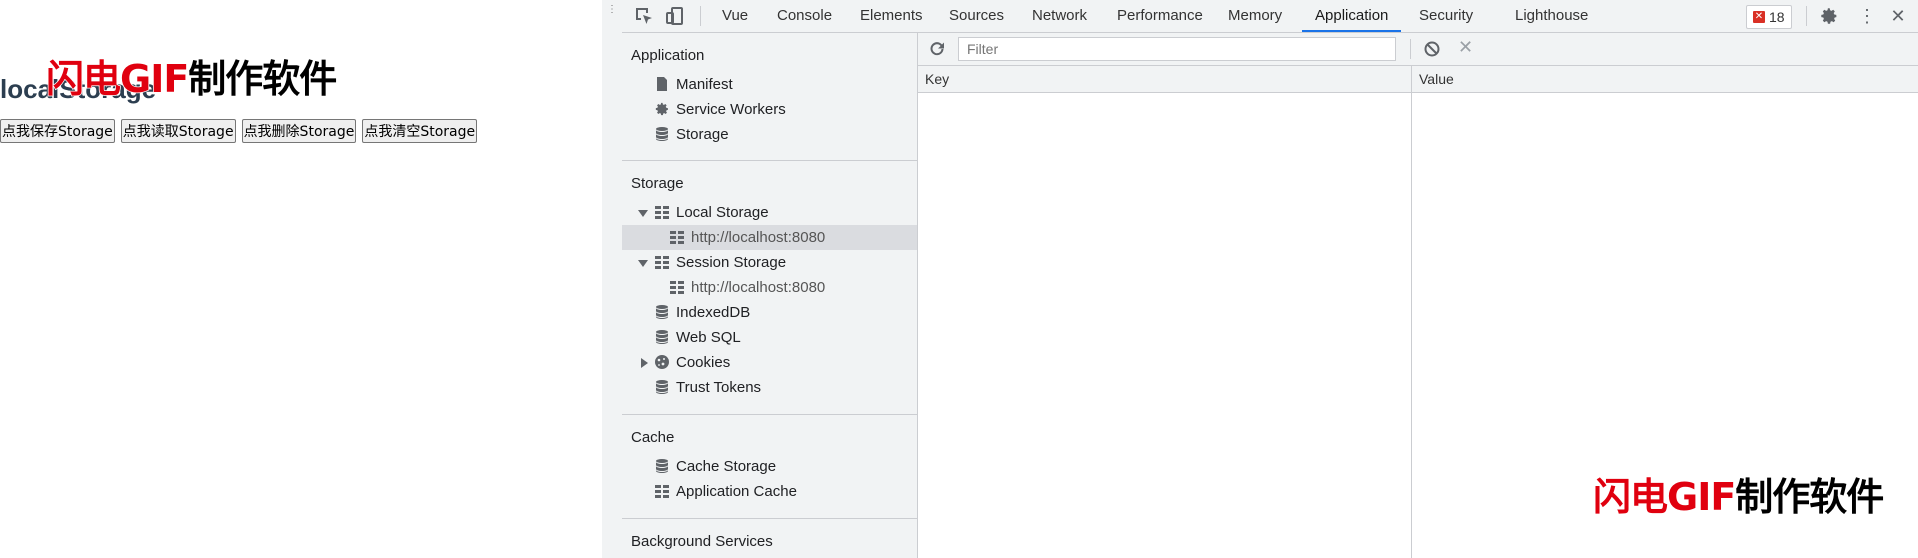  I want to click on delete-storage-button: 点我删除Storage, so click(299, 131).